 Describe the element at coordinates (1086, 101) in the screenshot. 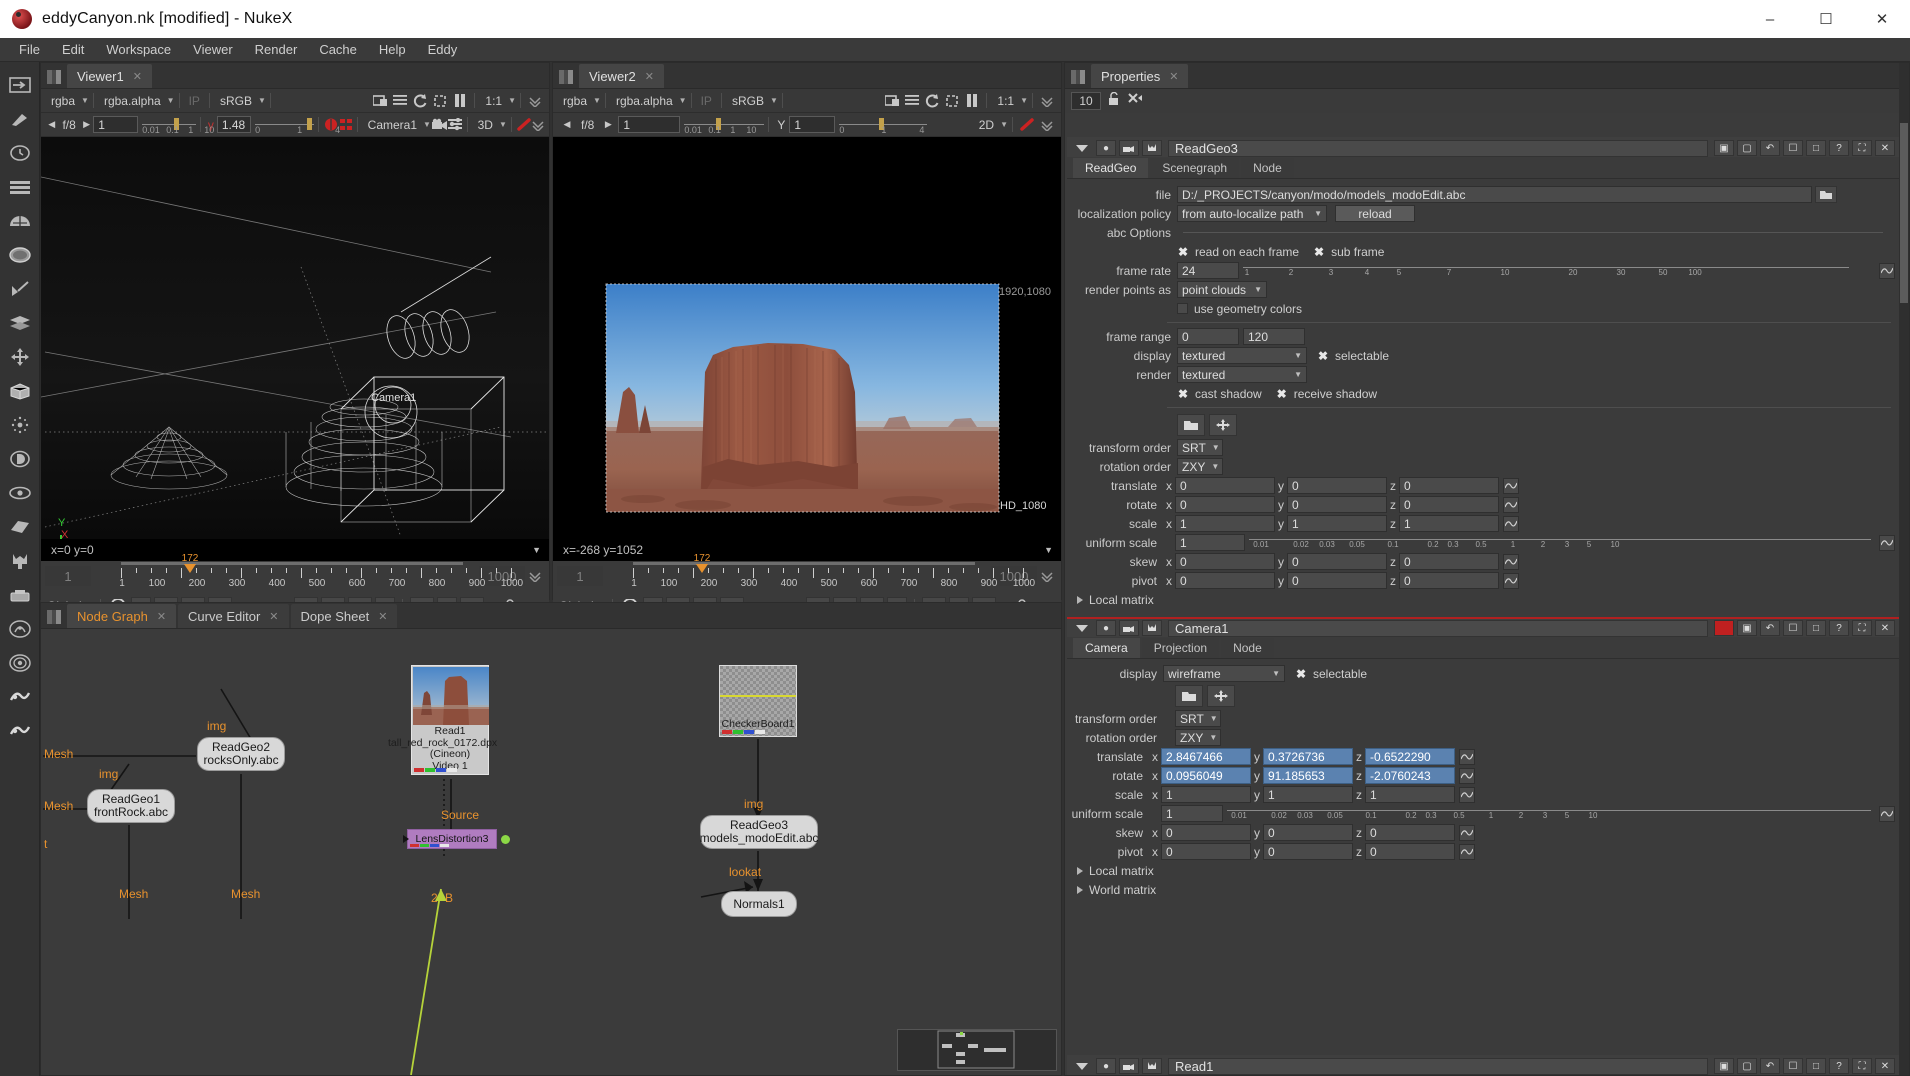

I see `max-panels-count: 10` at that location.